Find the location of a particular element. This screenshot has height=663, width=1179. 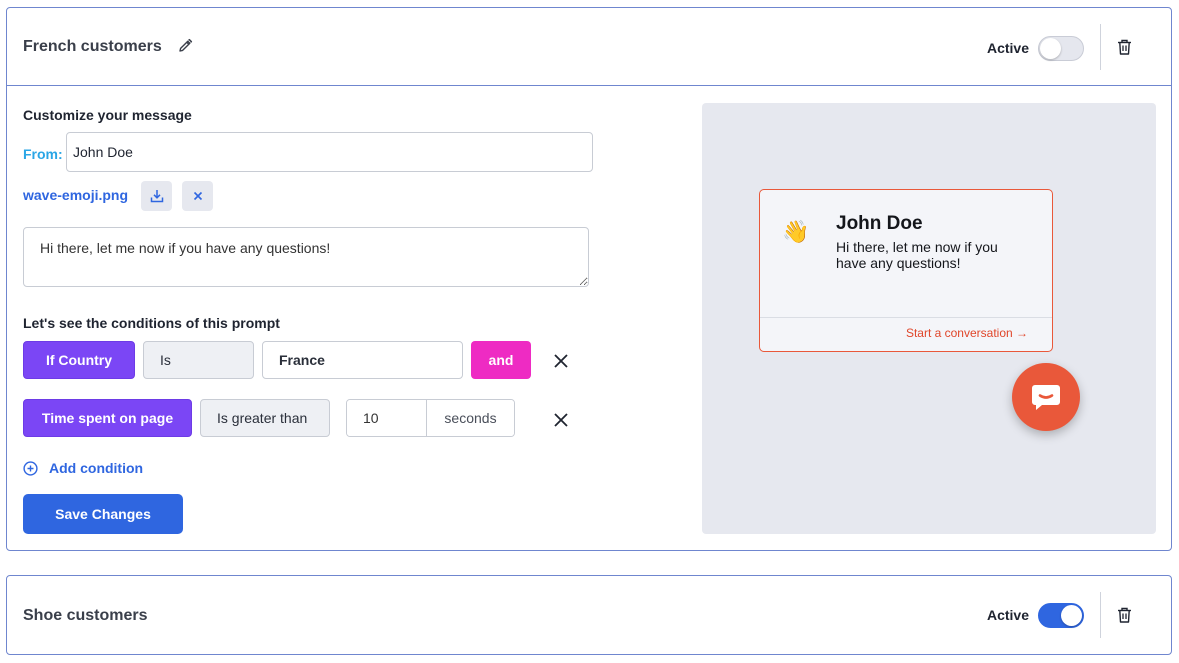

condition-number-input is located at coordinates (387, 418).